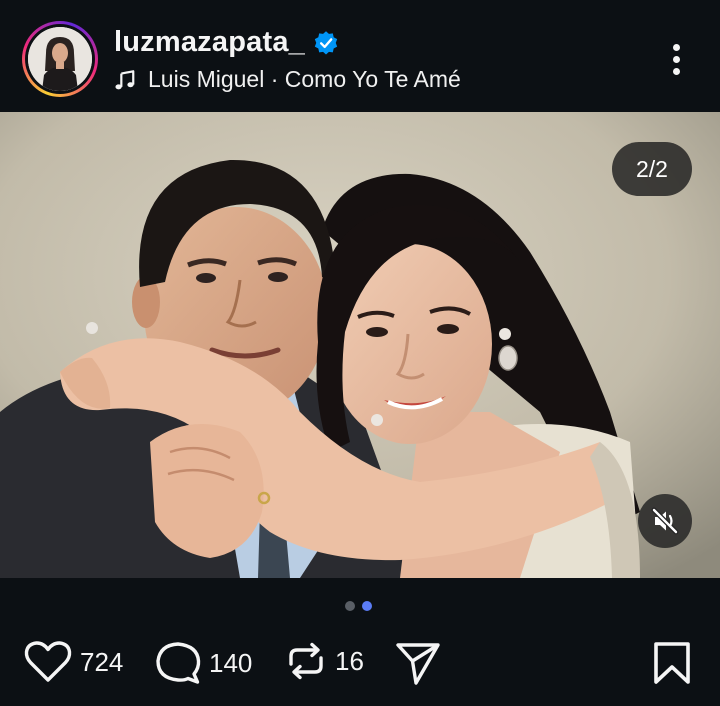 This screenshot has height=706, width=720. What do you see at coordinates (231, 662) in the screenshot?
I see `comment-count: 140` at bounding box center [231, 662].